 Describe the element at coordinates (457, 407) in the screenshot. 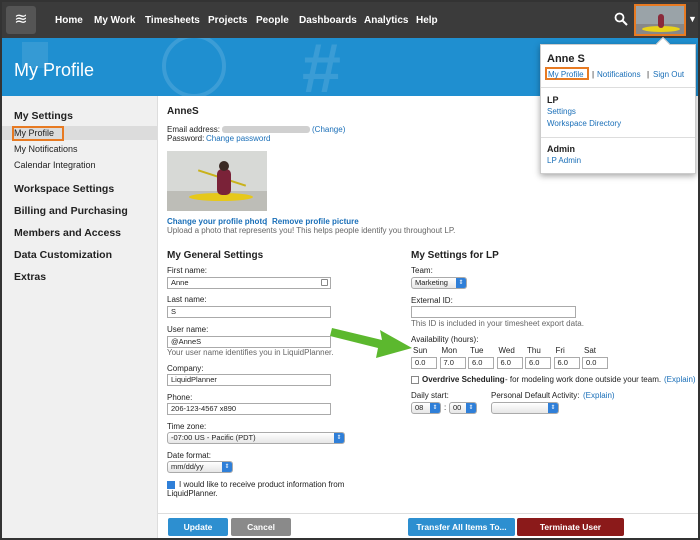

I see `daily-start-minute-value: 00` at that location.